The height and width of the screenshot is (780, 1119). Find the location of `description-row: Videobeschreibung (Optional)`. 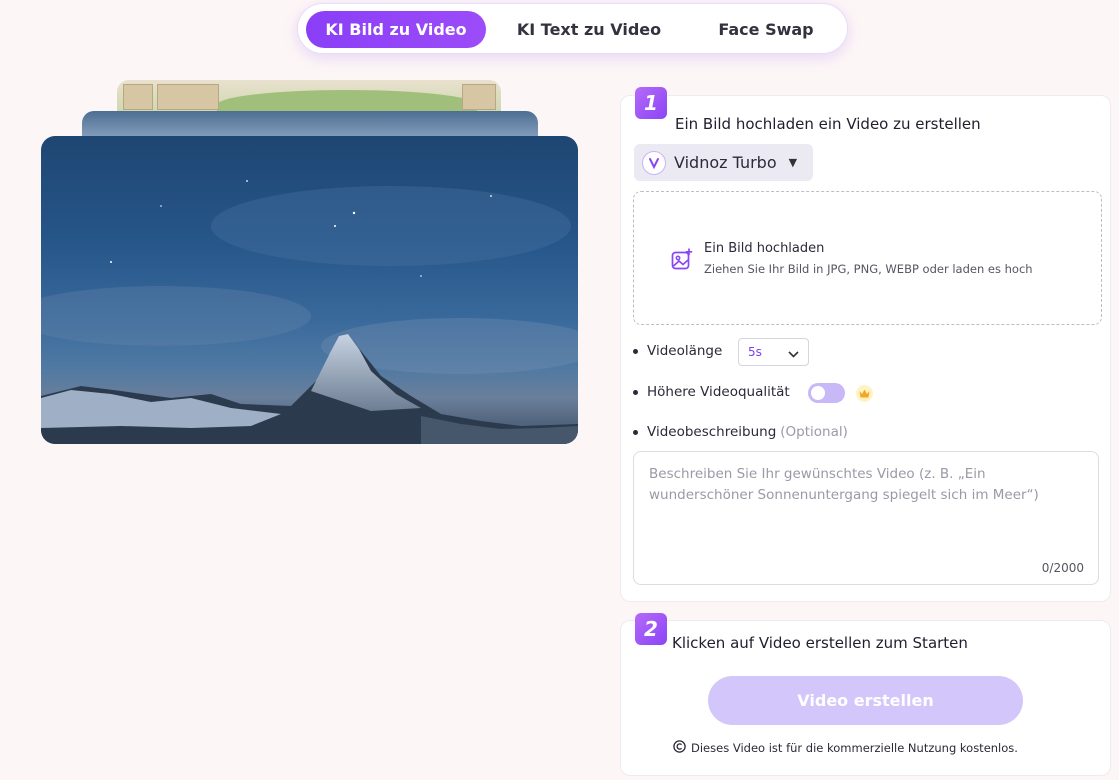

description-row: Videobeschreibung (Optional) is located at coordinates (740, 432).